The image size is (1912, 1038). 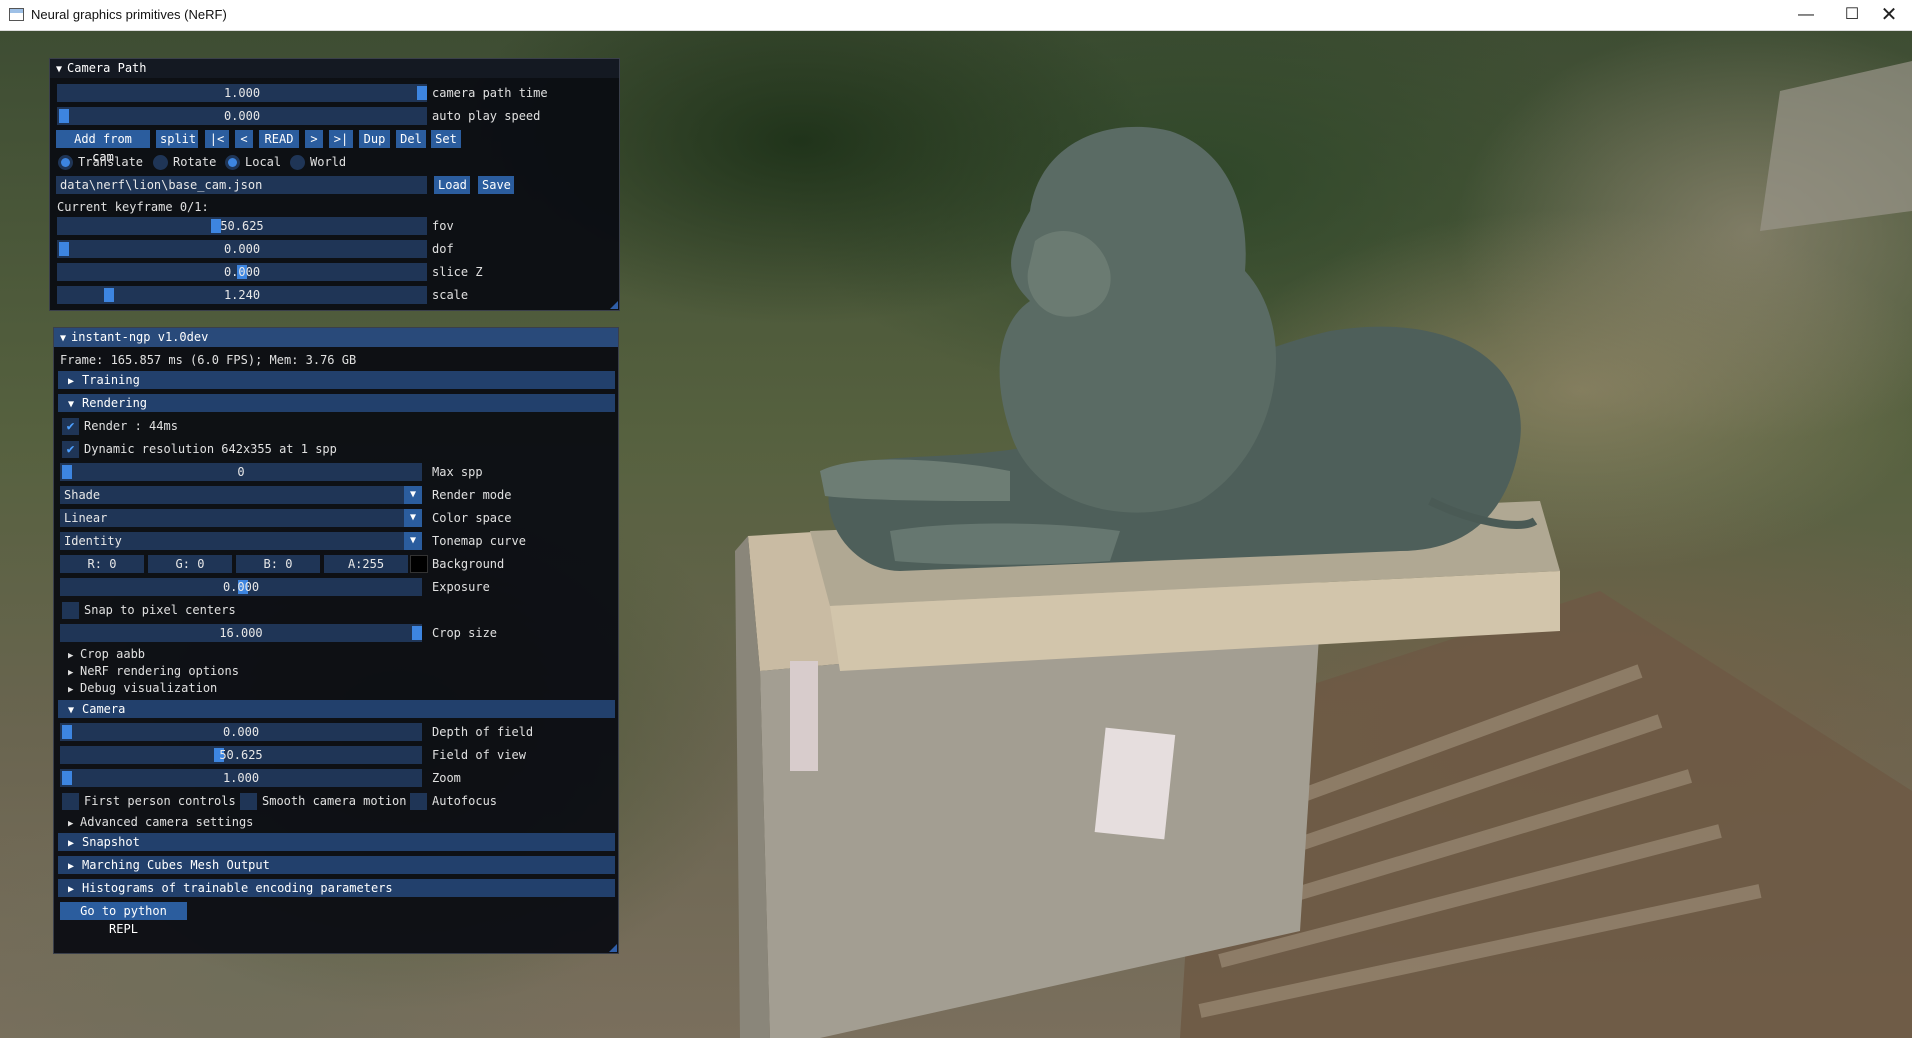 What do you see at coordinates (336, 380) in the screenshot?
I see `training-section-header: ▶ Training` at bounding box center [336, 380].